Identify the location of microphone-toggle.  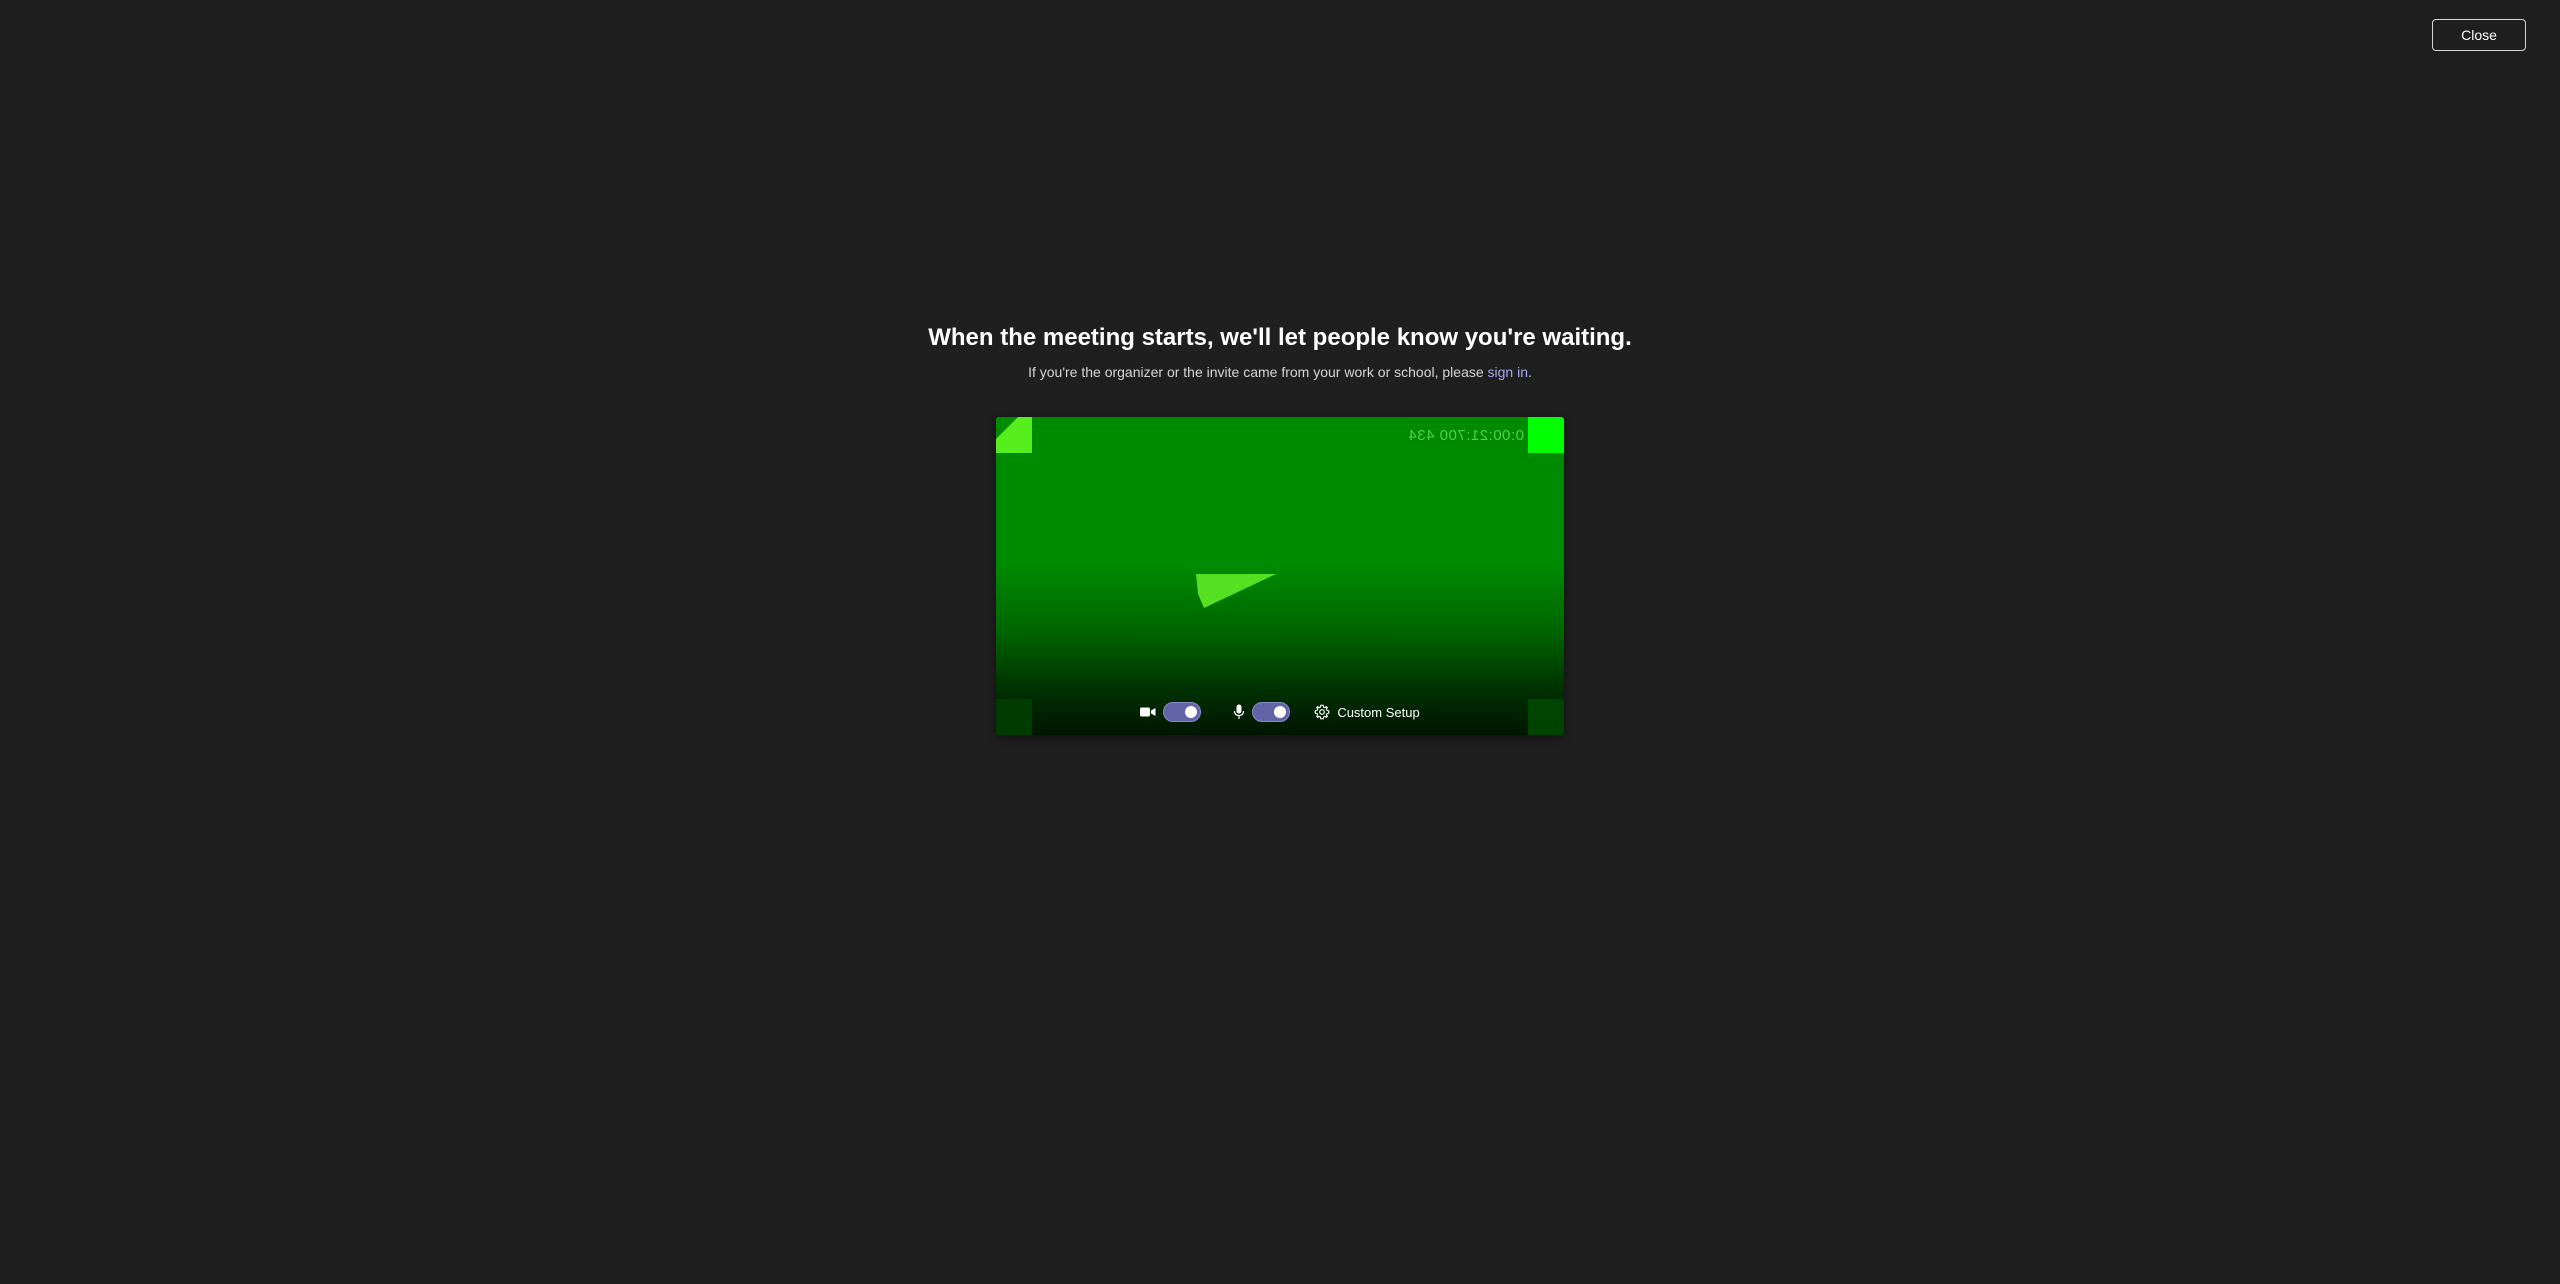
(1271, 712).